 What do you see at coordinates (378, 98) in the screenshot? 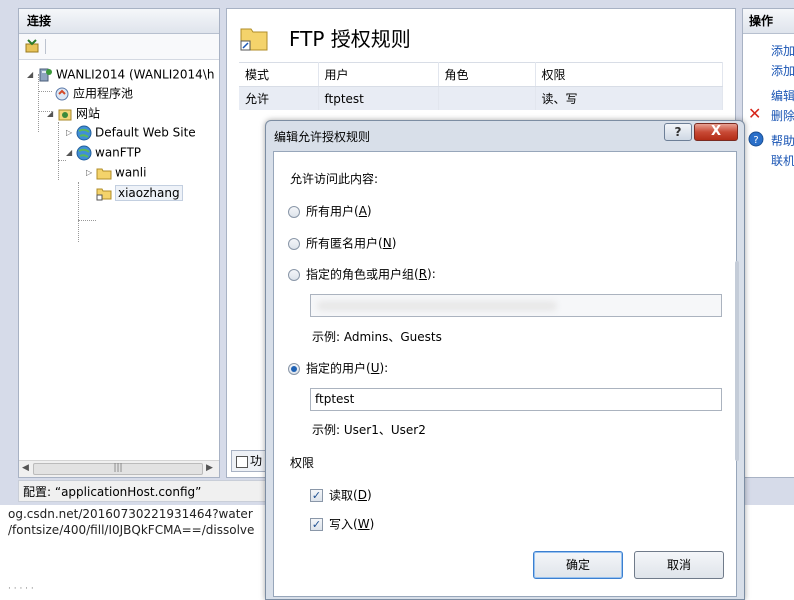
I see `cell-user: ftptest` at bounding box center [378, 98].